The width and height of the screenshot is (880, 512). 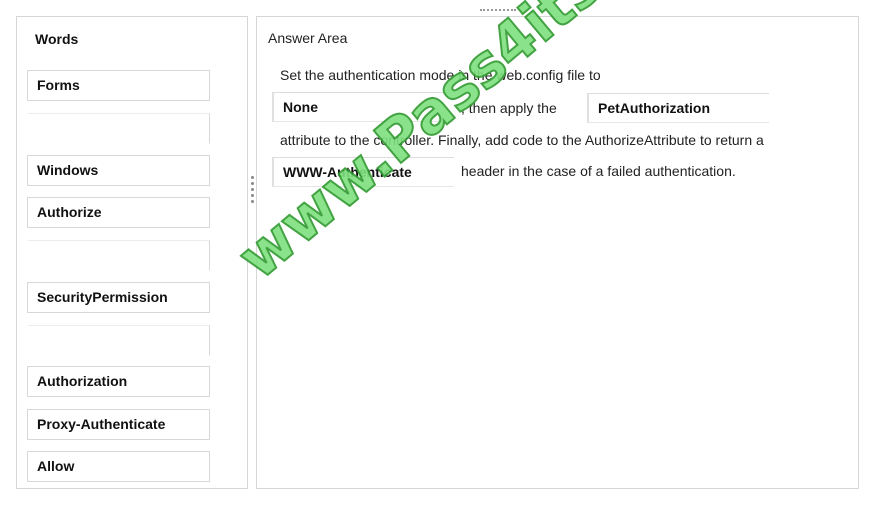 I want to click on word-windows: Windows, so click(x=118, y=170).